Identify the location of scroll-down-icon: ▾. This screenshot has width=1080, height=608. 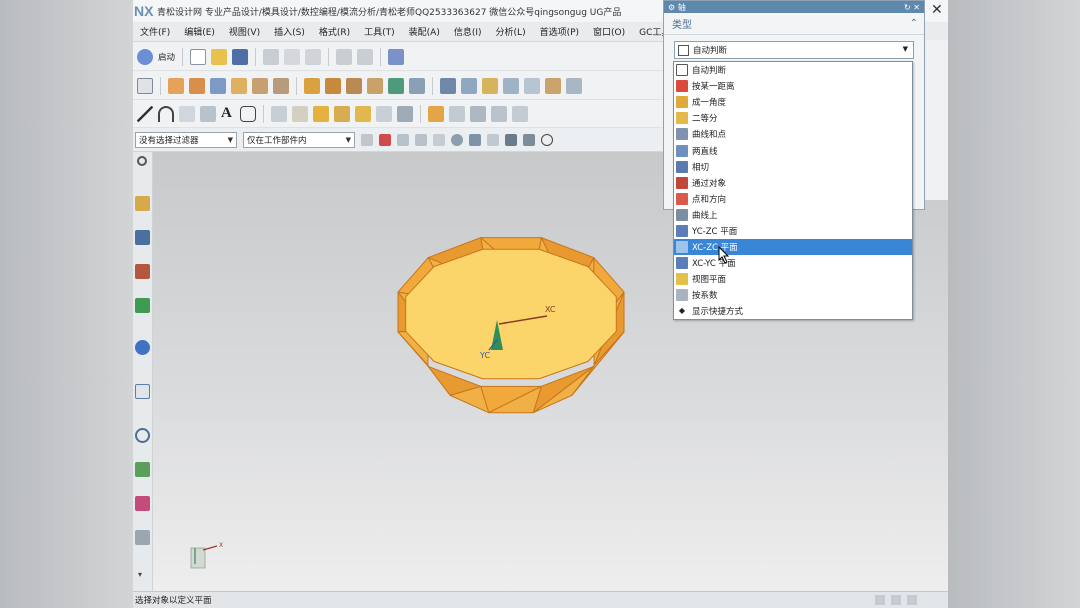
(140, 574).